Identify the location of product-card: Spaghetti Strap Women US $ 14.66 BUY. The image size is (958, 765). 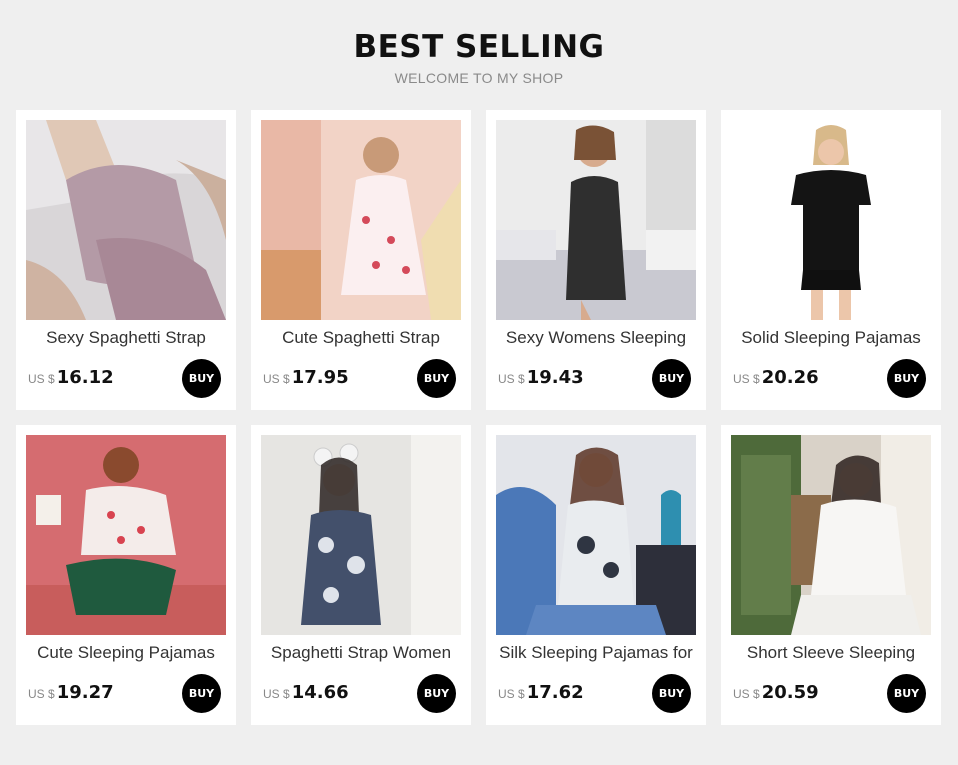
(361, 575).